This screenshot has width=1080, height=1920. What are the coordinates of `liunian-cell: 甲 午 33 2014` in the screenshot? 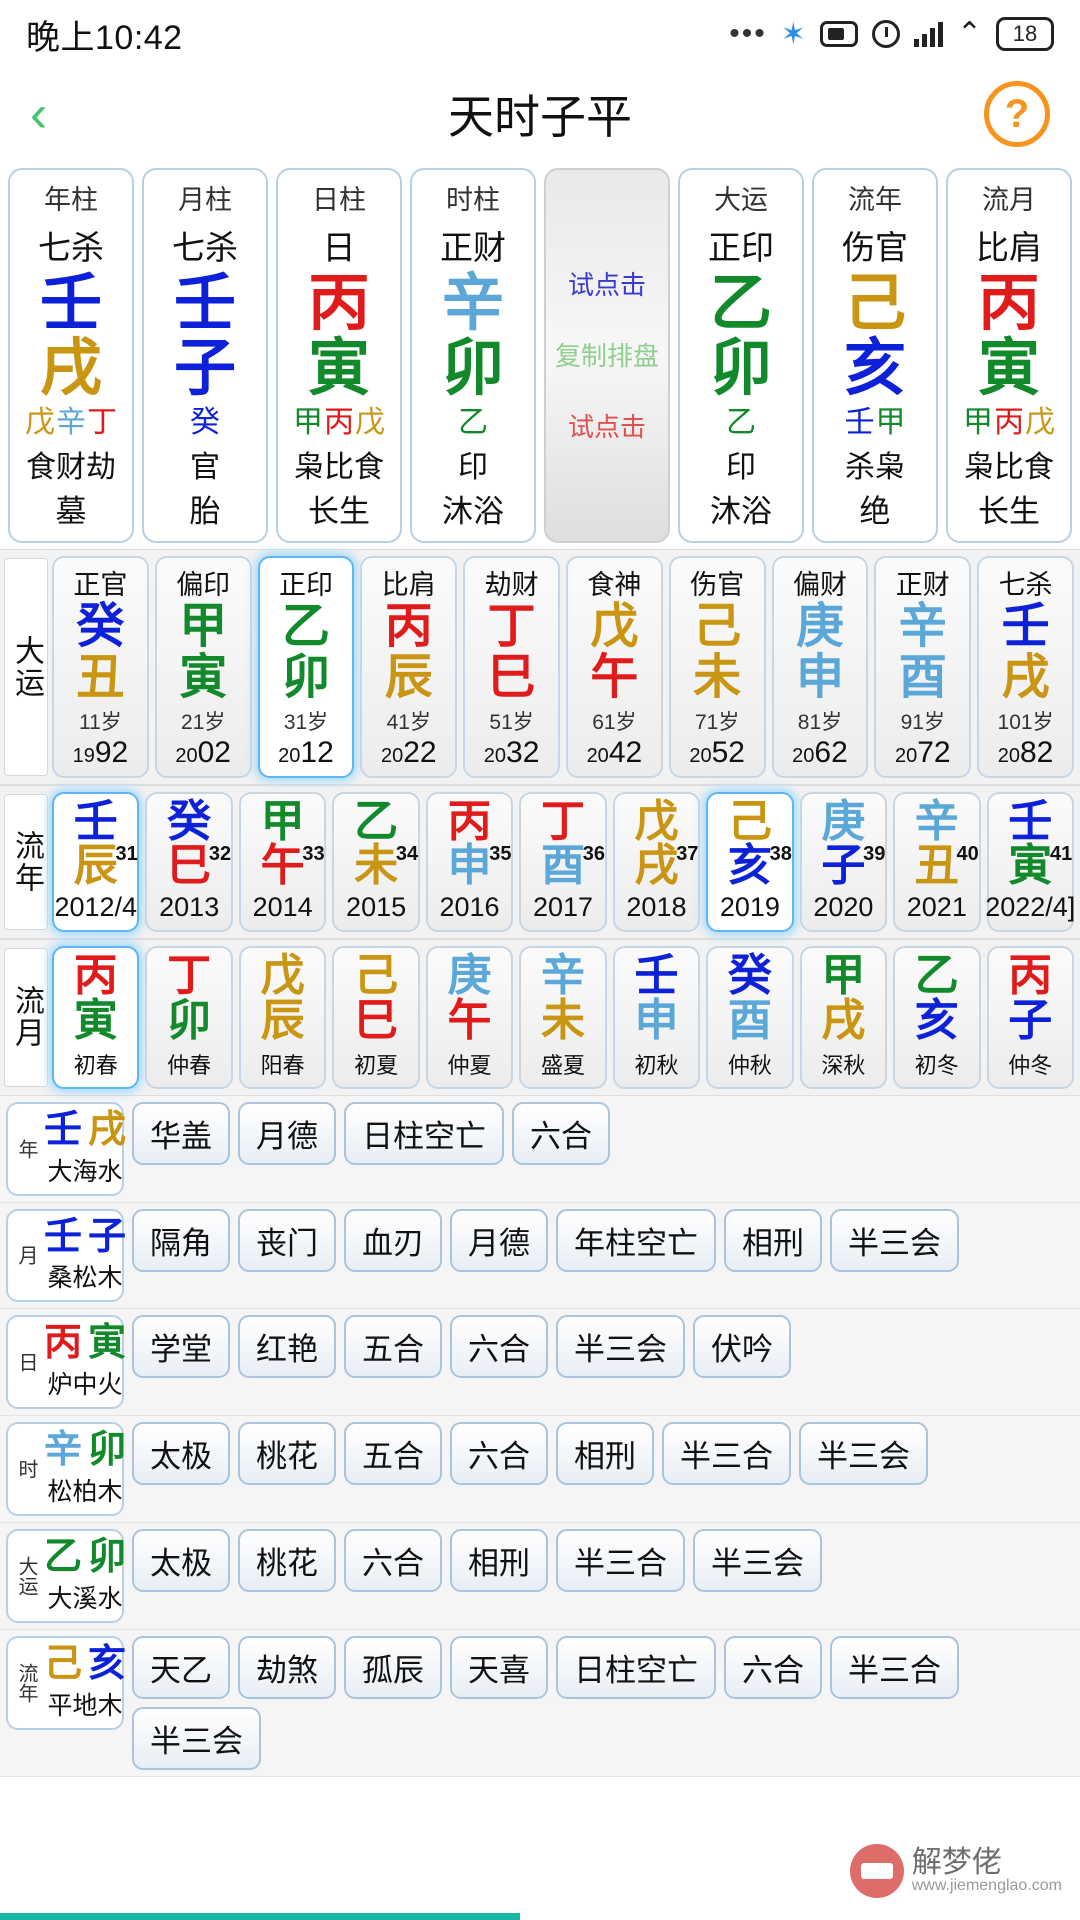 It's located at (282, 861).